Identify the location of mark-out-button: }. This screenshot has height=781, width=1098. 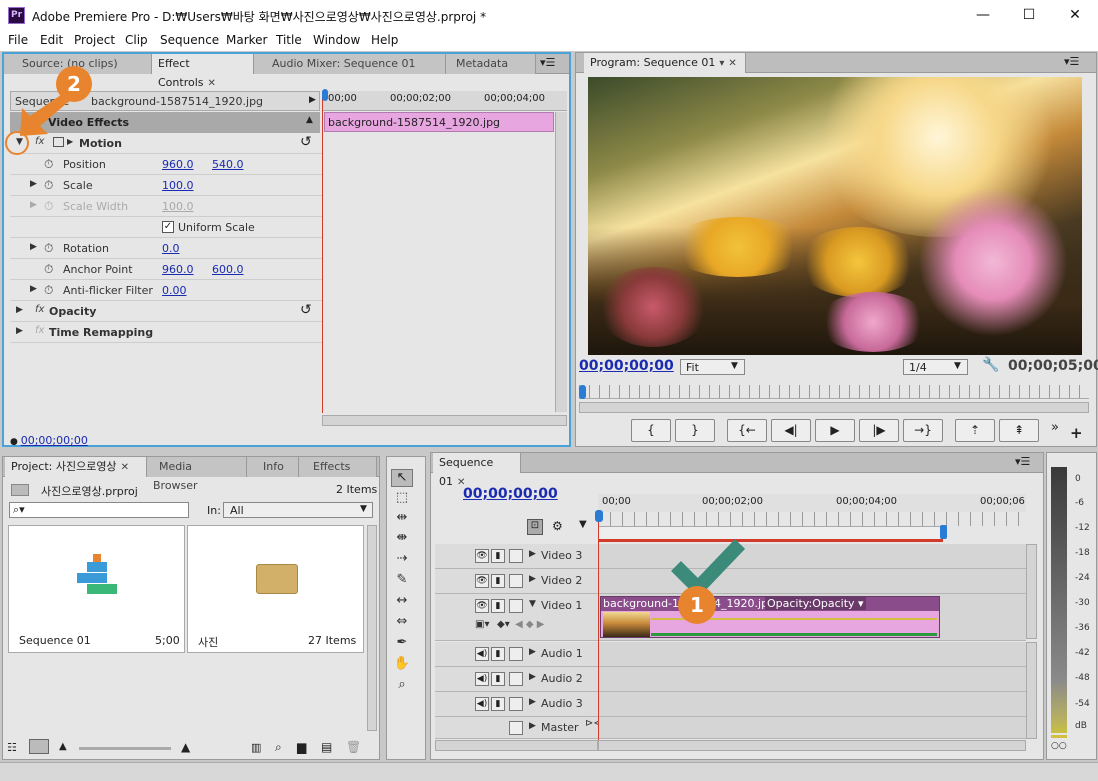
(695, 430).